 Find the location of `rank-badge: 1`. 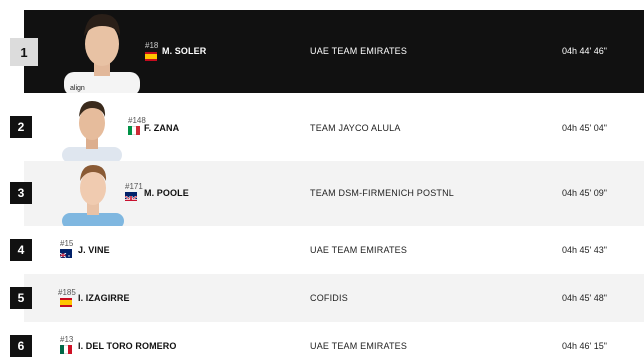

rank-badge: 1 is located at coordinates (24, 52).